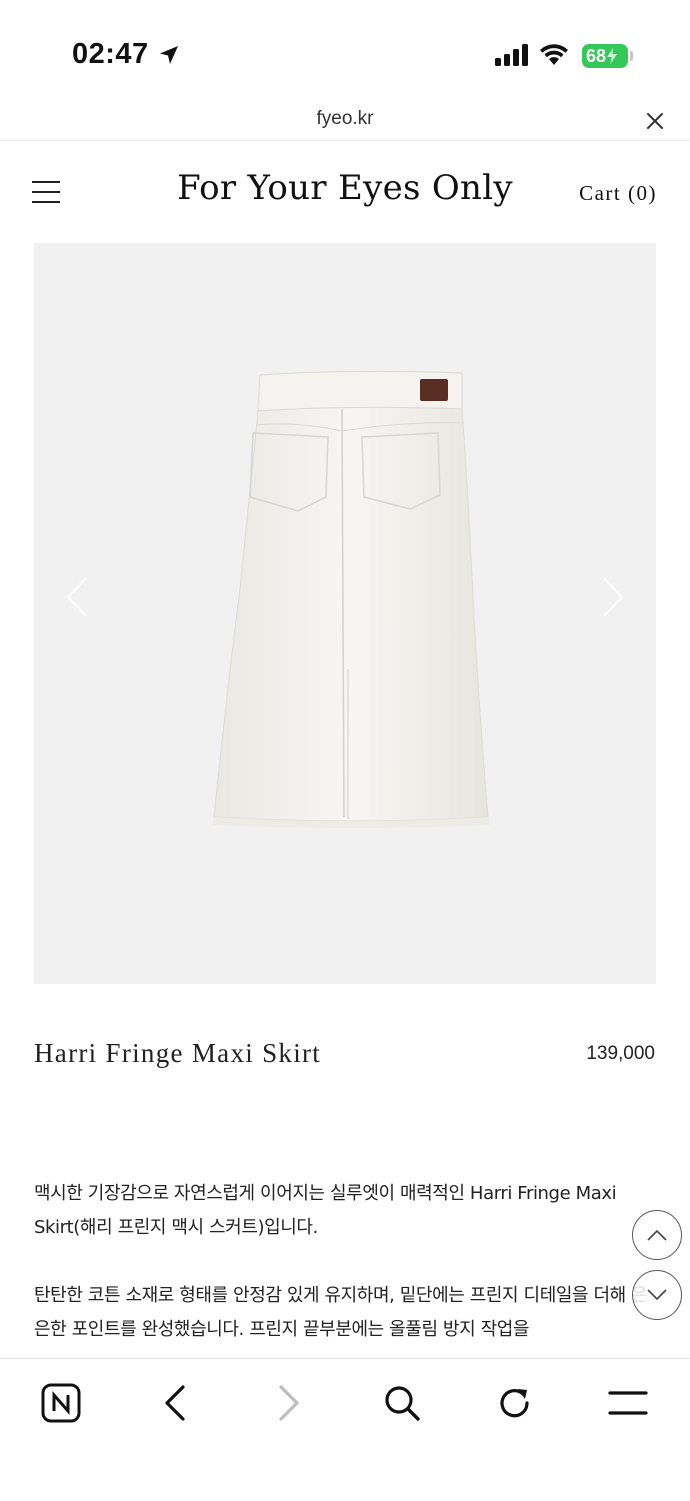  I want to click on search-icon, so click(402, 1403).